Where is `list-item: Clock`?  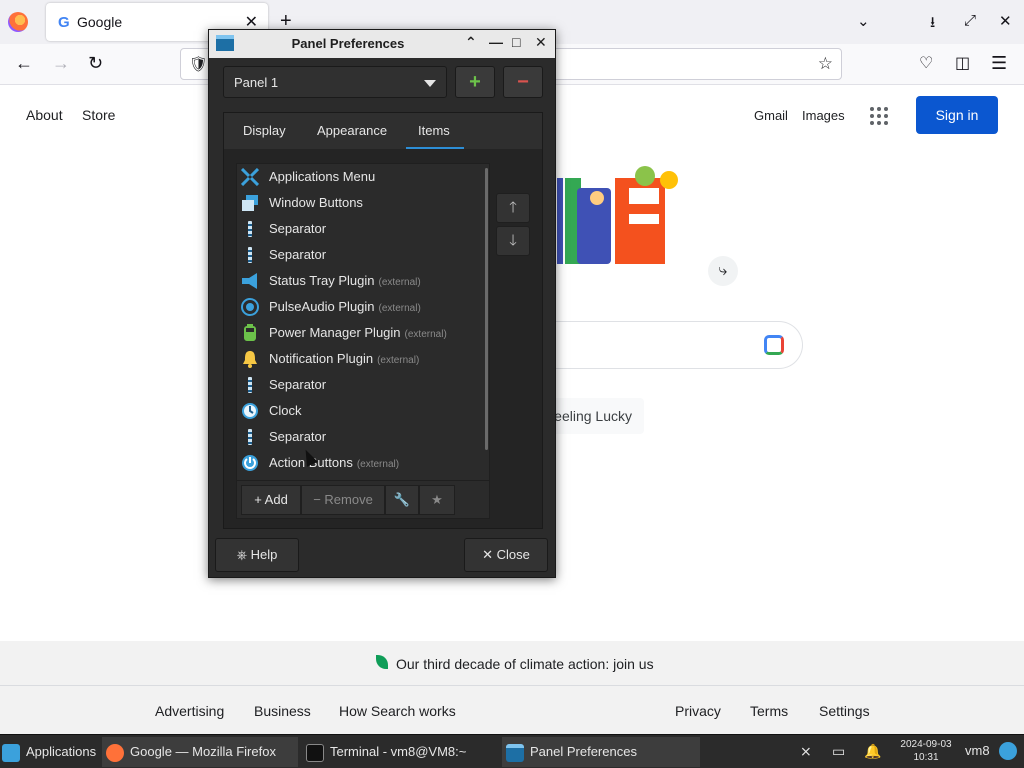
list-item: Clock is located at coordinates (359, 411).